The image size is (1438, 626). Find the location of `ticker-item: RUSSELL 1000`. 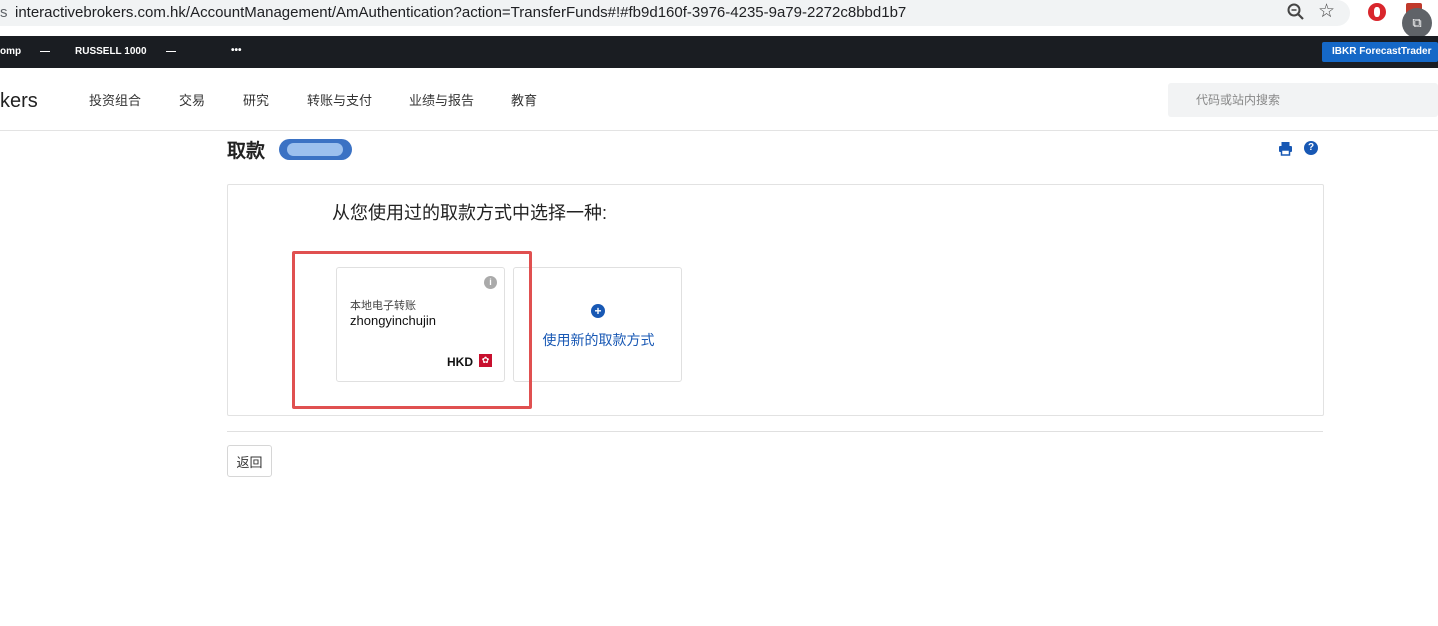

ticker-item: RUSSELL 1000 is located at coordinates (111, 51).